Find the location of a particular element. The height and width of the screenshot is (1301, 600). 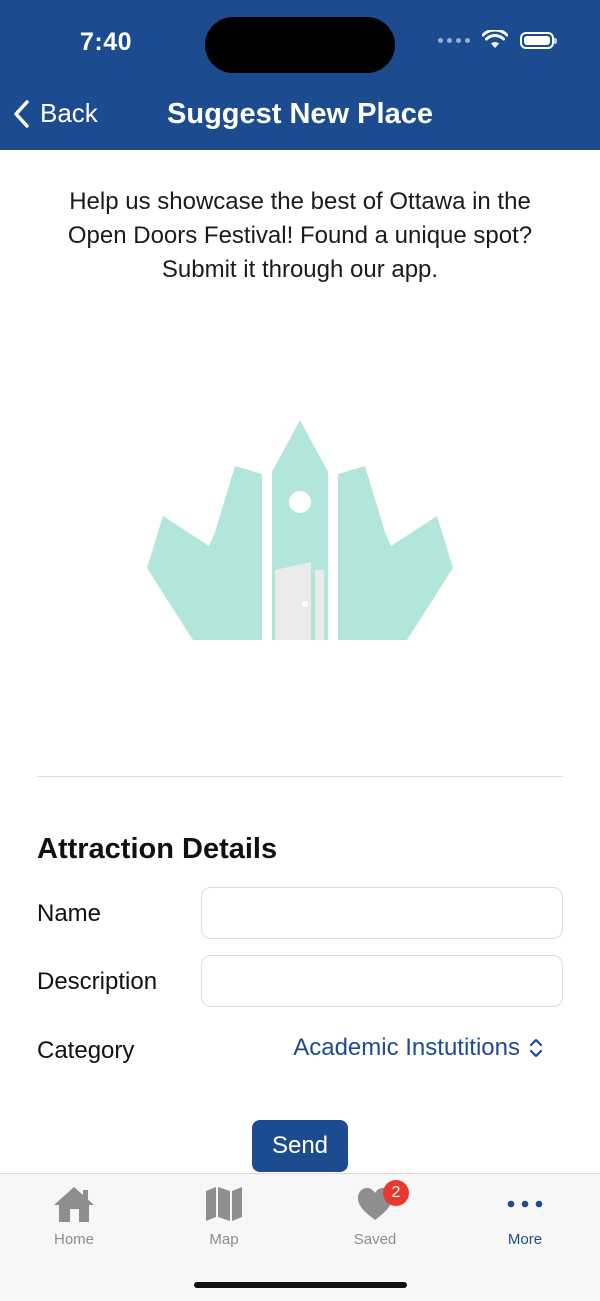

tab-map: Map is located at coordinates (224, 1215).